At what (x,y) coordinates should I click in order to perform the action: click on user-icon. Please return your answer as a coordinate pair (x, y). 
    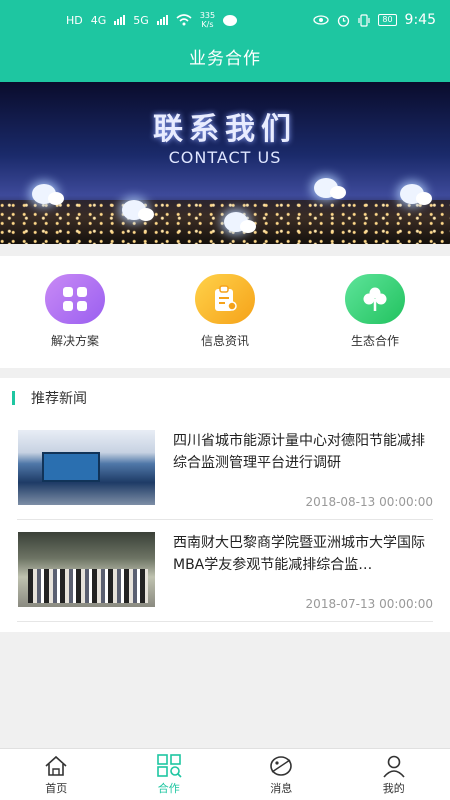
    Looking at the image, I should click on (394, 766).